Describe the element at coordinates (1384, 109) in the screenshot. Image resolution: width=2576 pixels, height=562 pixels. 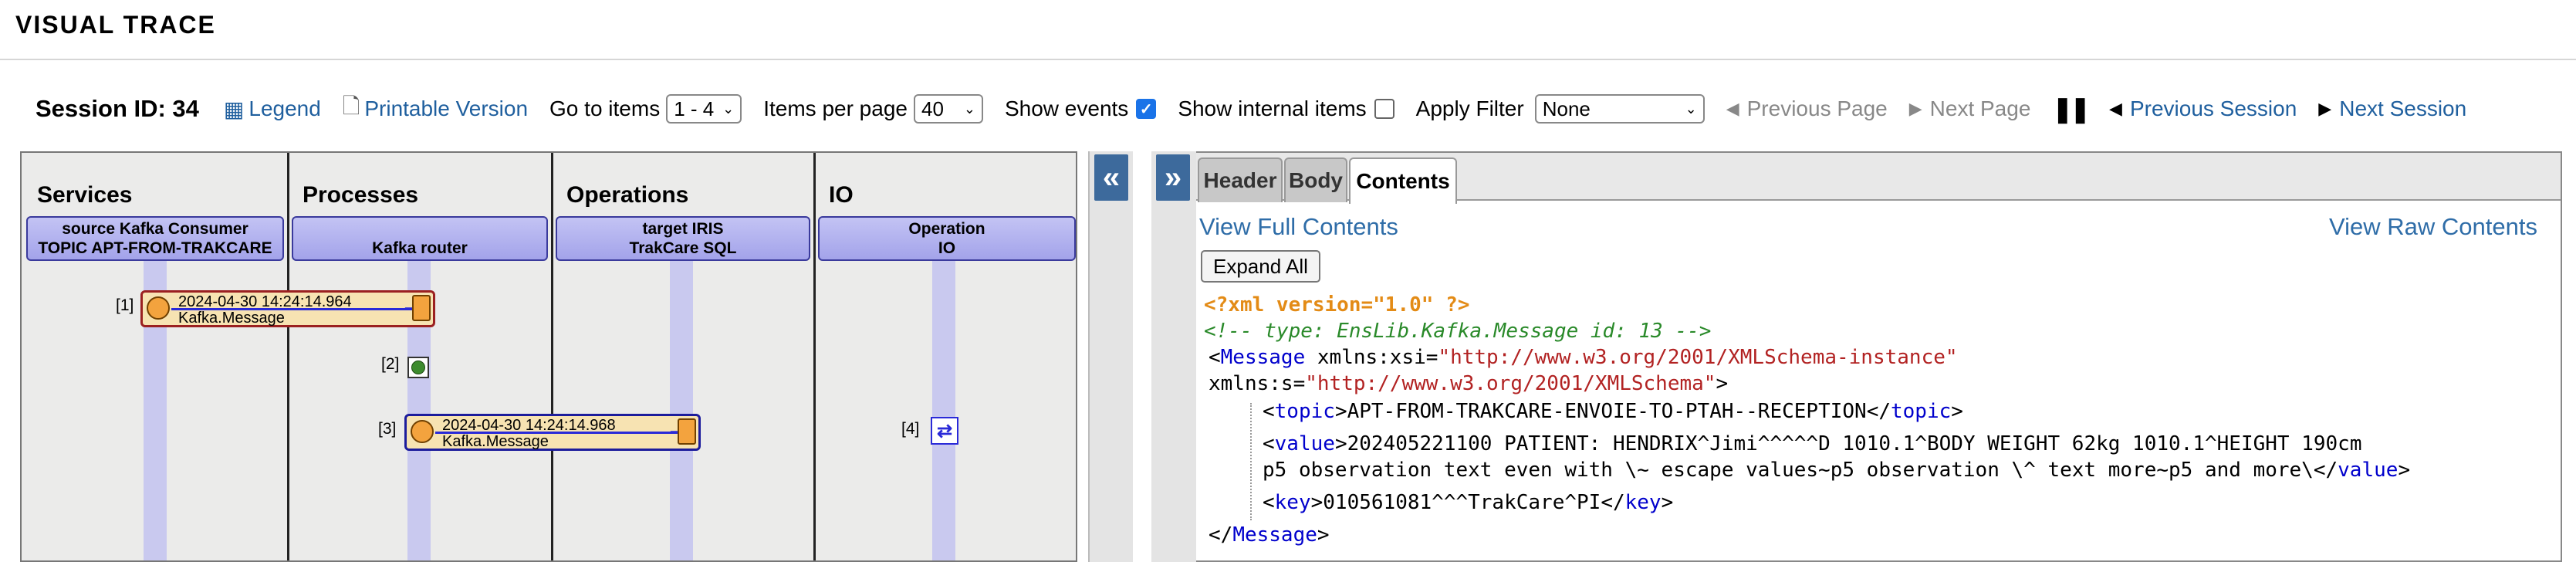
I see `show-internal-checkbox` at that location.